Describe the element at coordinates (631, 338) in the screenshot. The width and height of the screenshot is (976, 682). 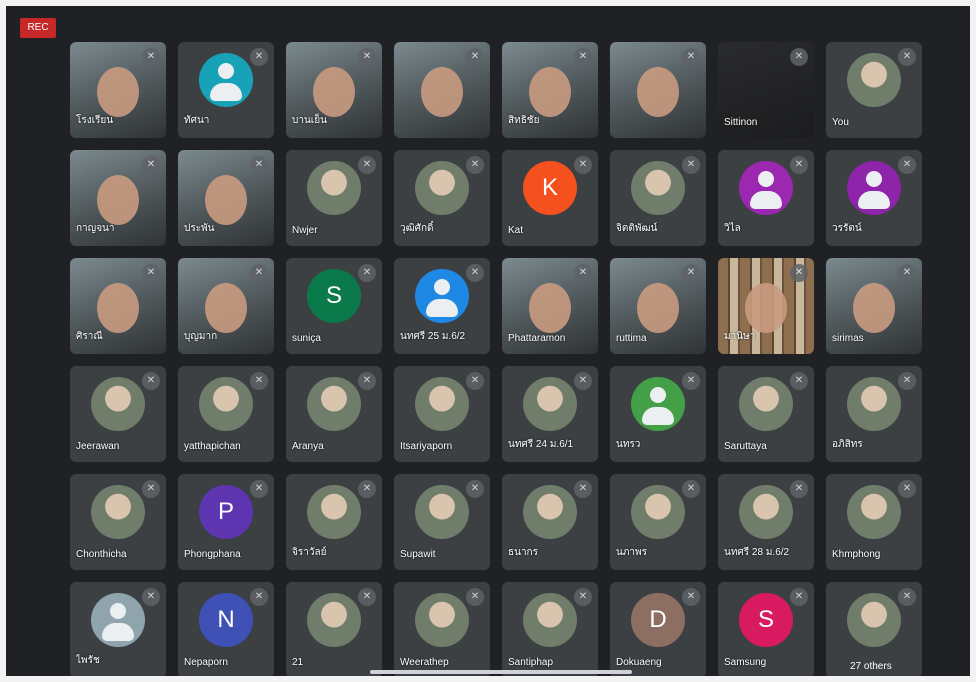
I see `participant-name: ruttima` at that location.